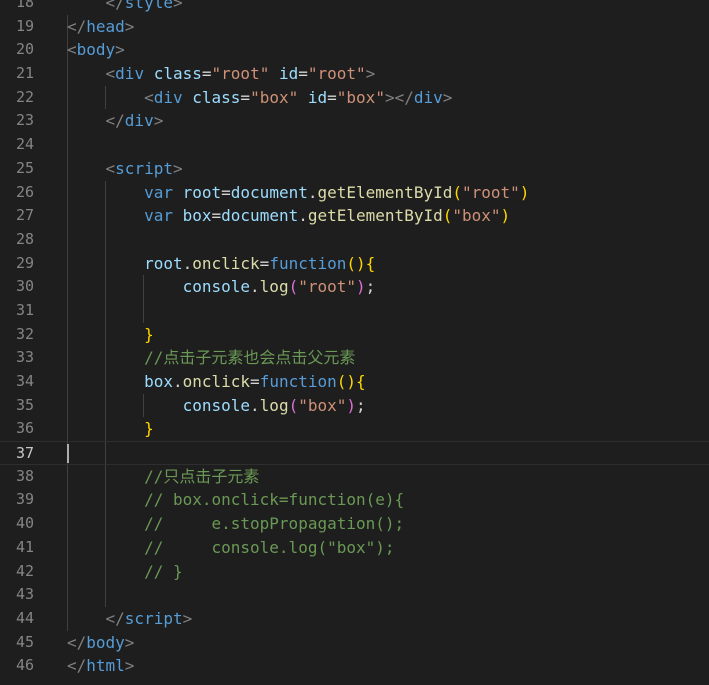  Describe the element at coordinates (274, 524) in the screenshot. I see `code-token: // e.stopPropagation();` at that location.